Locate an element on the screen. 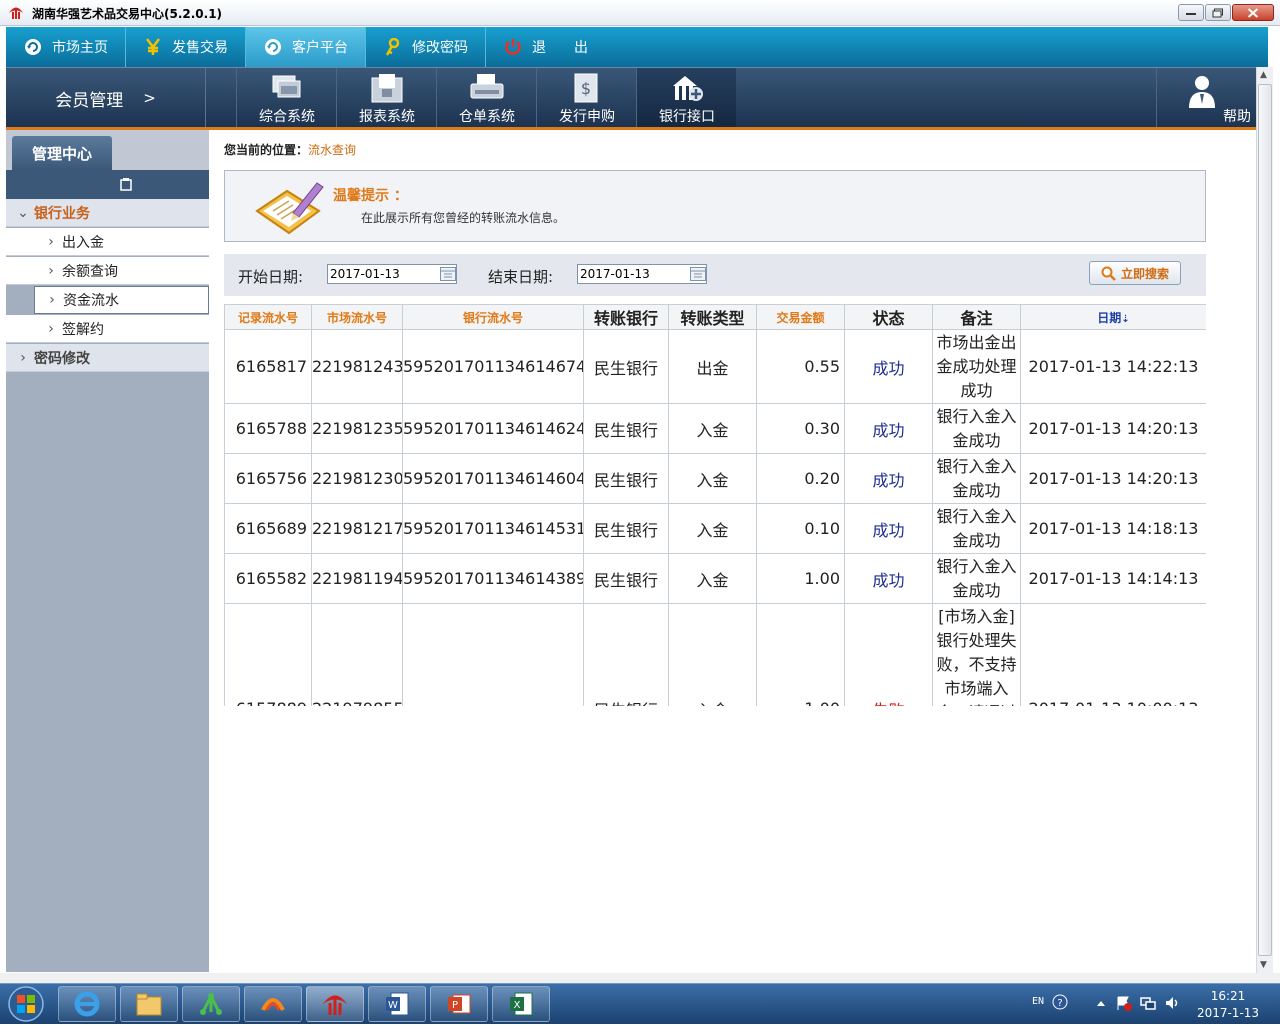 This screenshot has width=1280, height=1025. member-management: 会员管理 > is located at coordinates (106, 98).